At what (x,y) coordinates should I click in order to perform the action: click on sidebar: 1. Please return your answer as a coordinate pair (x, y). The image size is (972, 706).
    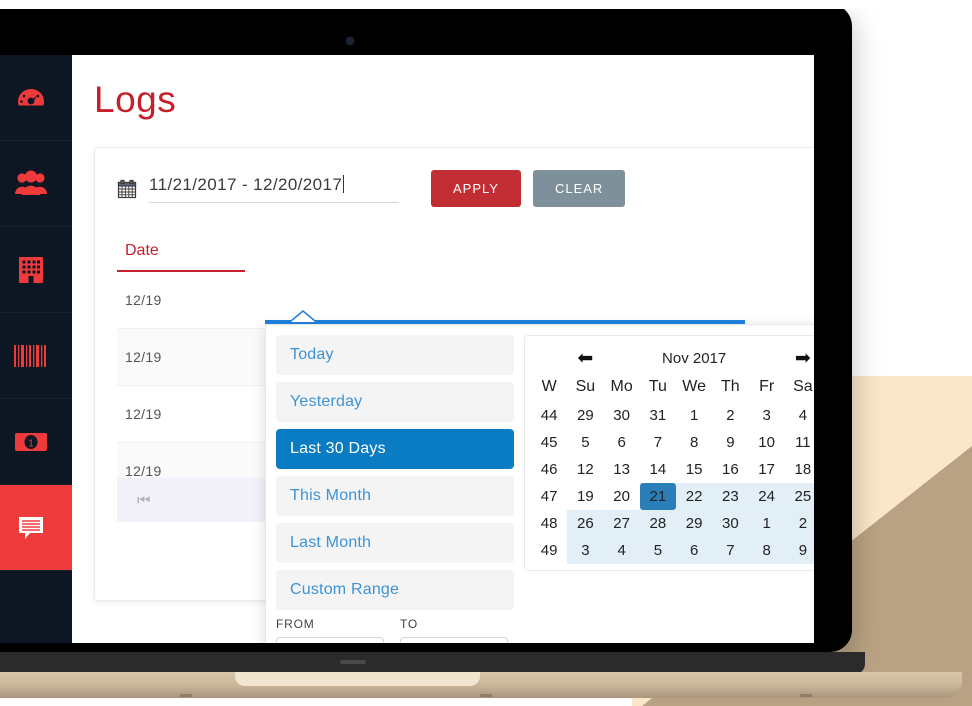
    Looking at the image, I should click on (36, 349).